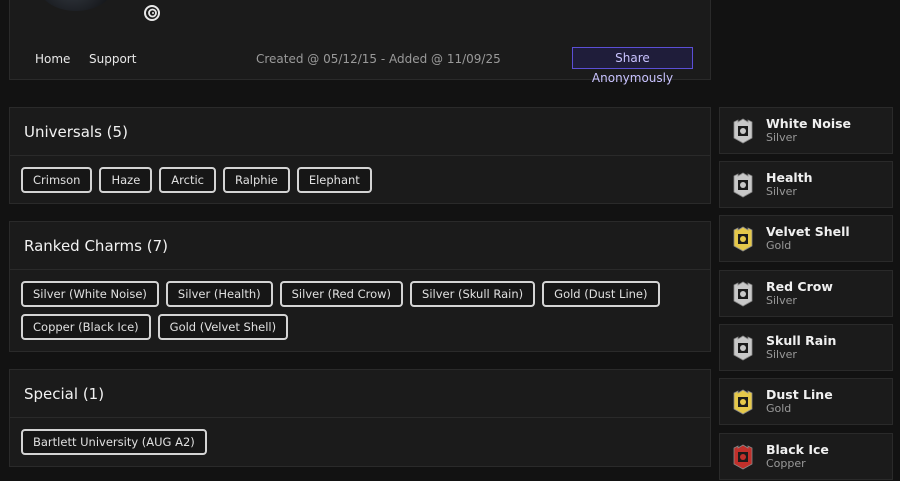 The width and height of the screenshot is (900, 481). I want to click on item-chip: Haze, so click(126, 180).